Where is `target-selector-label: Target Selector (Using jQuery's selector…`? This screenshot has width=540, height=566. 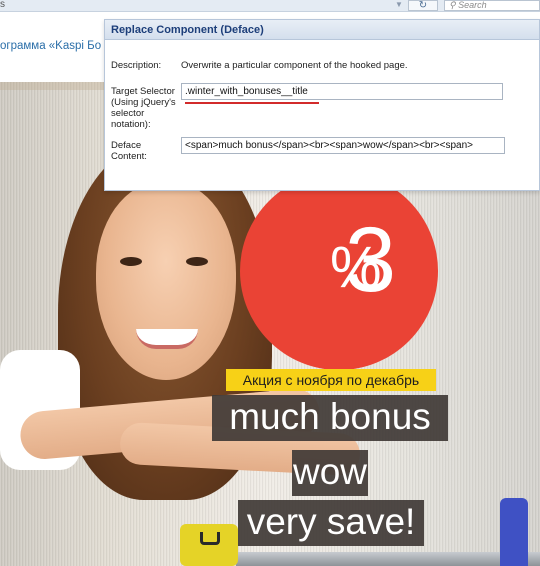 target-selector-label: Target Selector (Using jQuery's selector… is located at coordinates (143, 108).